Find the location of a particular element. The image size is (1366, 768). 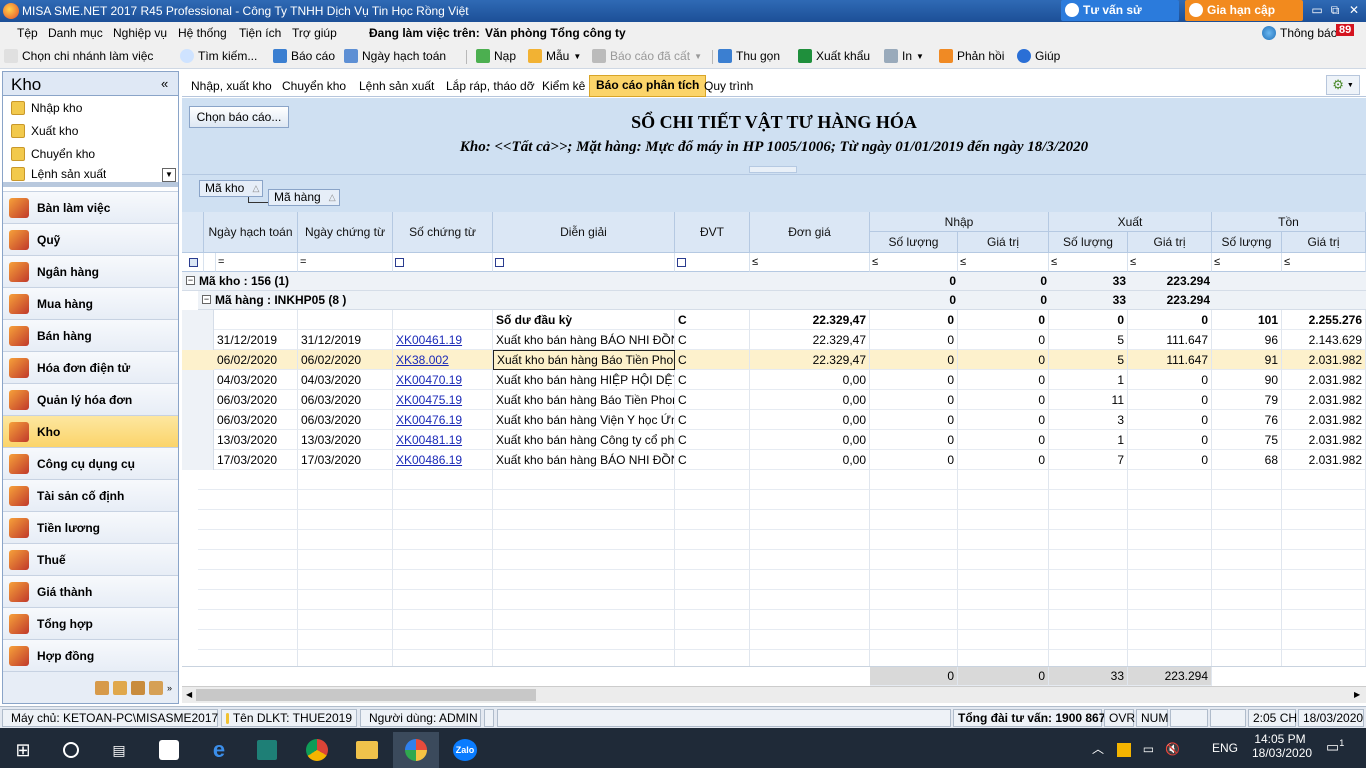

store-button is located at coordinates (169, 750).